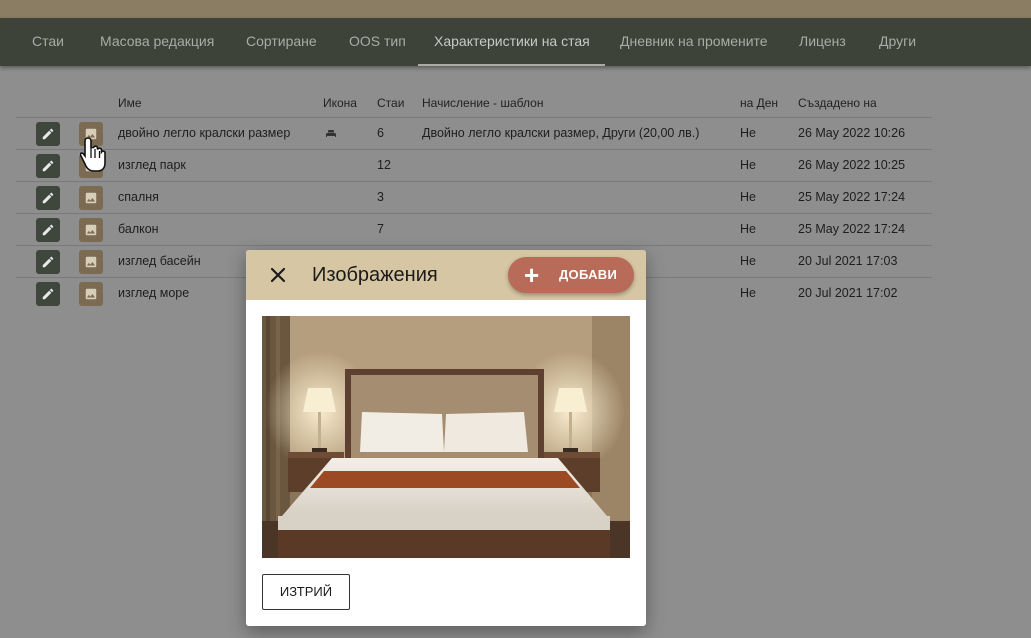 The height and width of the screenshot is (638, 1031). Describe the element at coordinates (48, 42) in the screenshot. I see `tab-rooms: Стаи` at that location.